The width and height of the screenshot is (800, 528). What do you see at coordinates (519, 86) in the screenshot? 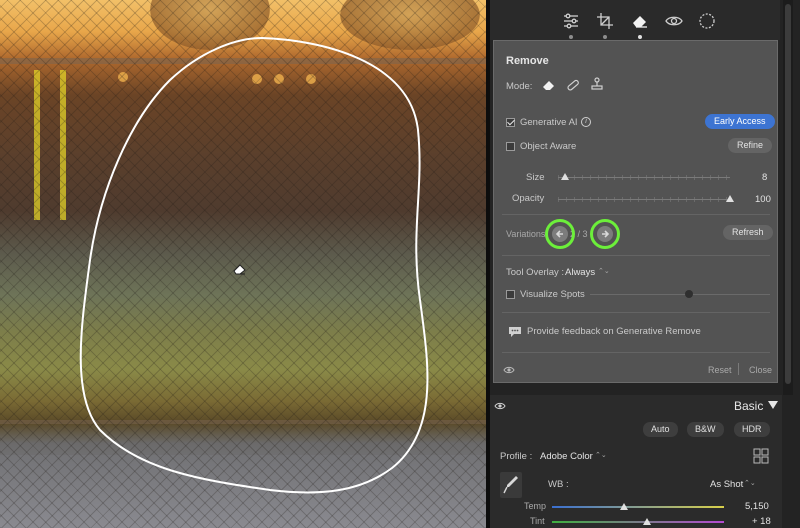
I see `mode-label: Mode:` at bounding box center [519, 86].